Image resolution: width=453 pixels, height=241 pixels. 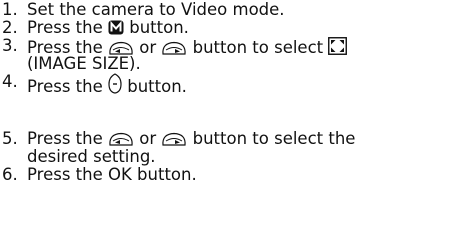 What do you see at coordinates (258, 47) in the screenshot?
I see `step-text-segment: button to select` at bounding box center [258, 47].